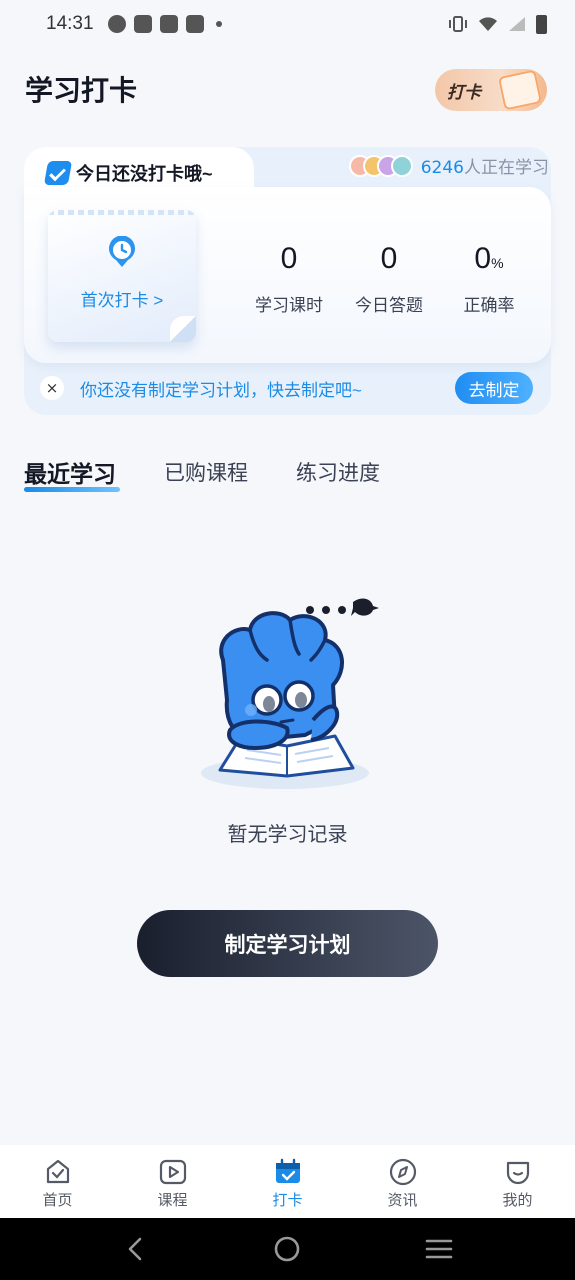  Describe the element at coordinates (497, 24) in the screenshot. I see `system-status` at that location.